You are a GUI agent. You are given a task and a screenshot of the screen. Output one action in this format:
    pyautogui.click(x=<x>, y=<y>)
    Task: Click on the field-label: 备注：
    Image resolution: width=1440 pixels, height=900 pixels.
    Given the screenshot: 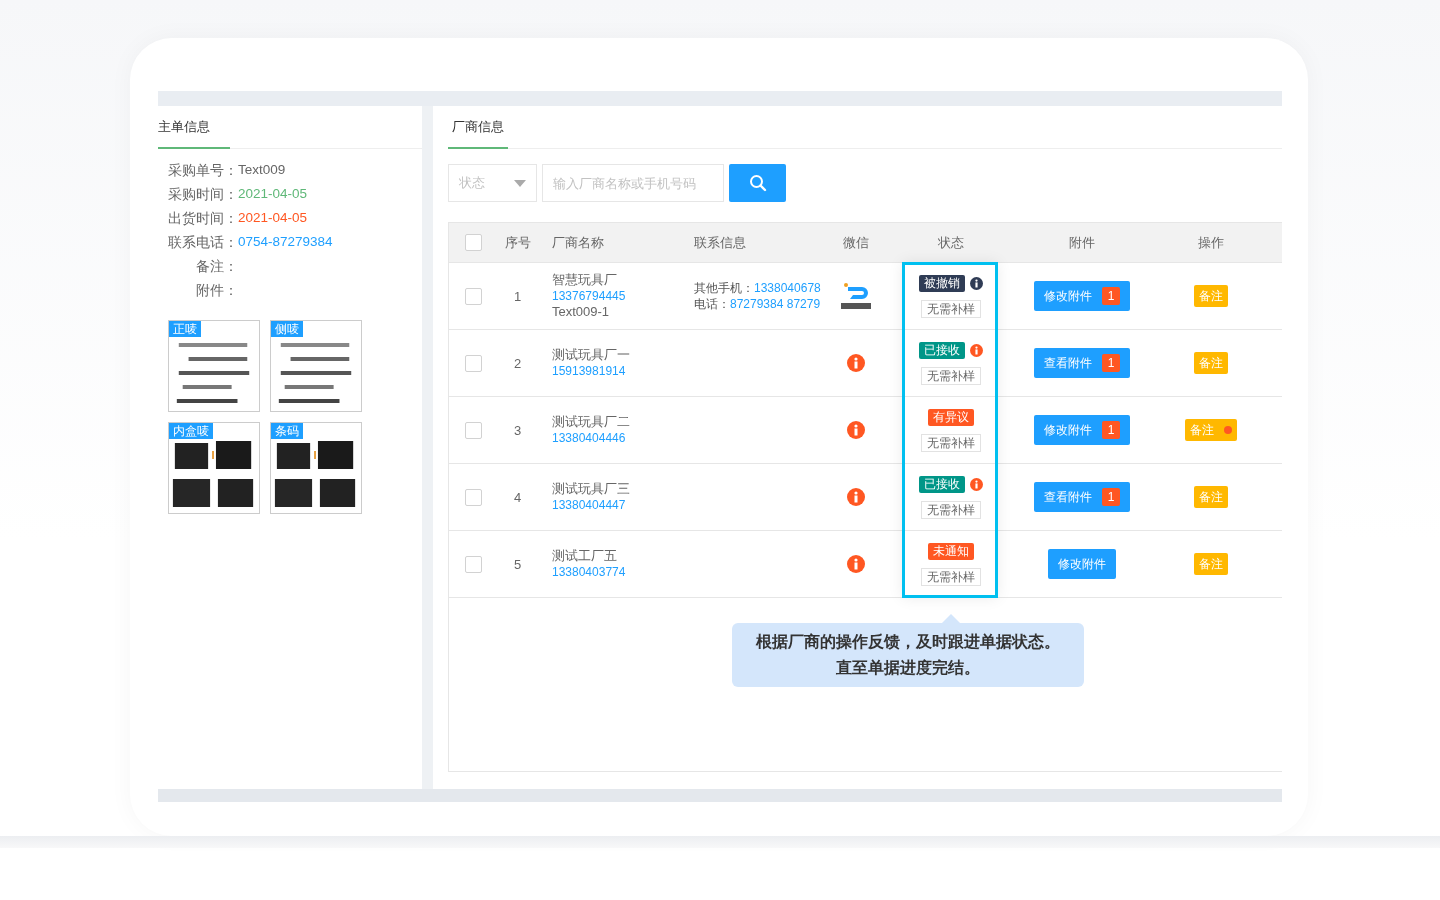 What is the action you would take?
    pyautogui.click(x=216, y=267)
    